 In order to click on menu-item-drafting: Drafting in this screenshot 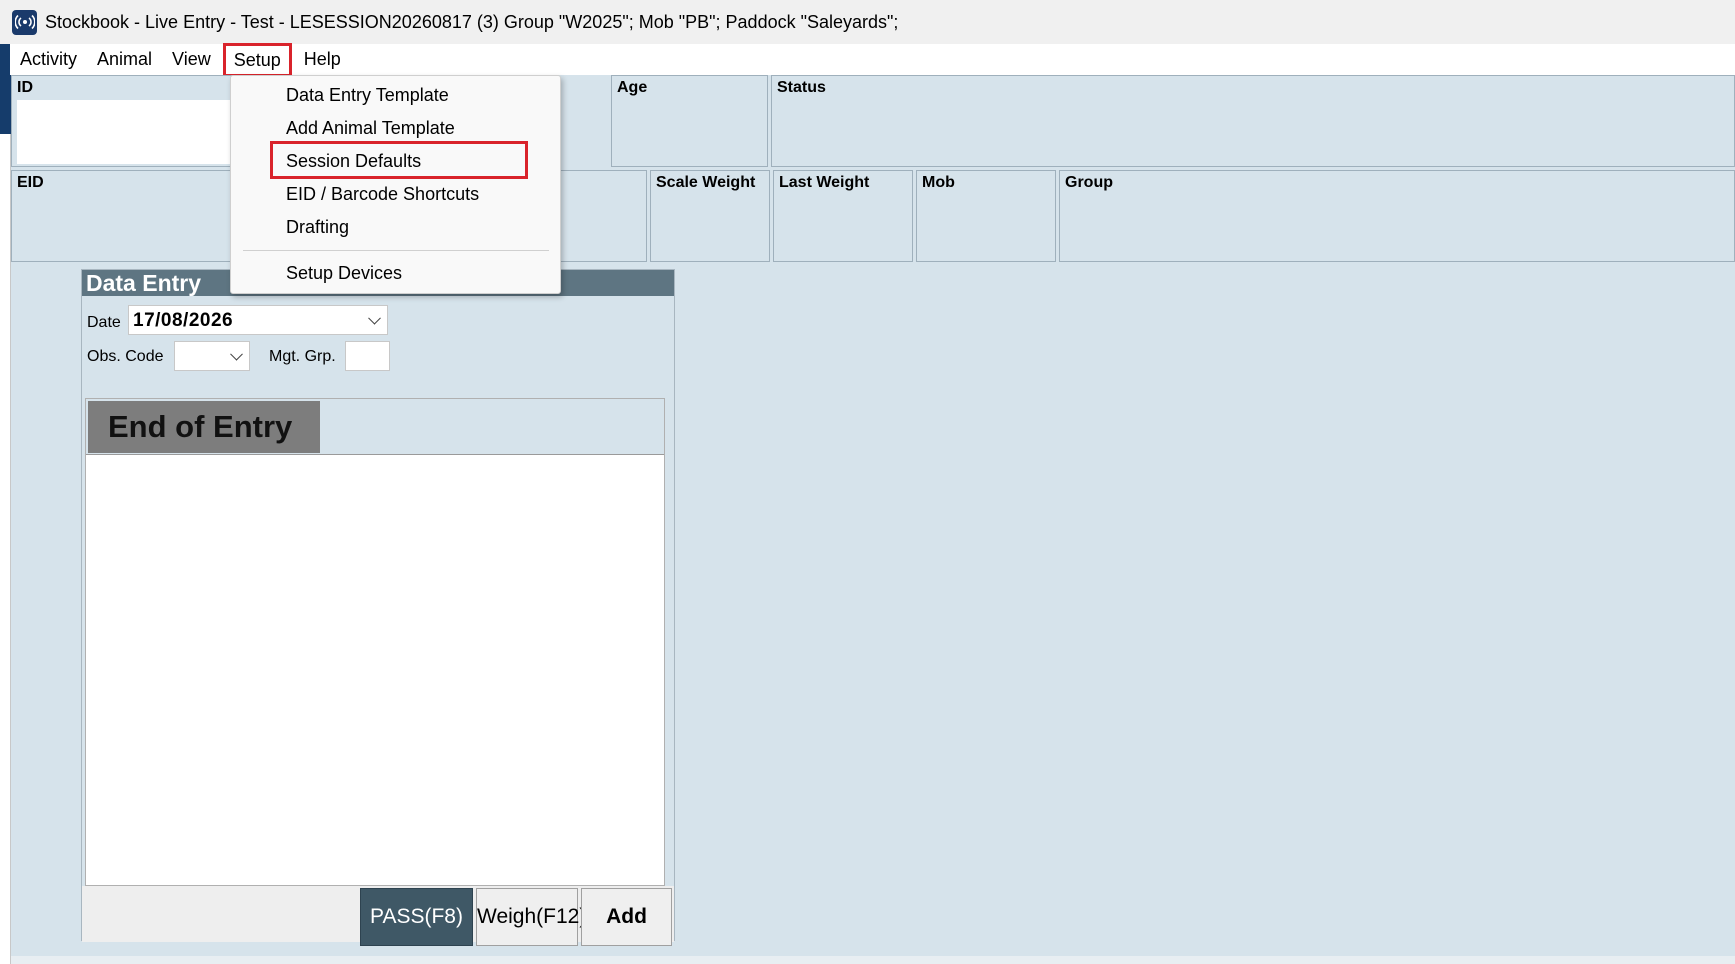, I will do `click(317, 227)`.